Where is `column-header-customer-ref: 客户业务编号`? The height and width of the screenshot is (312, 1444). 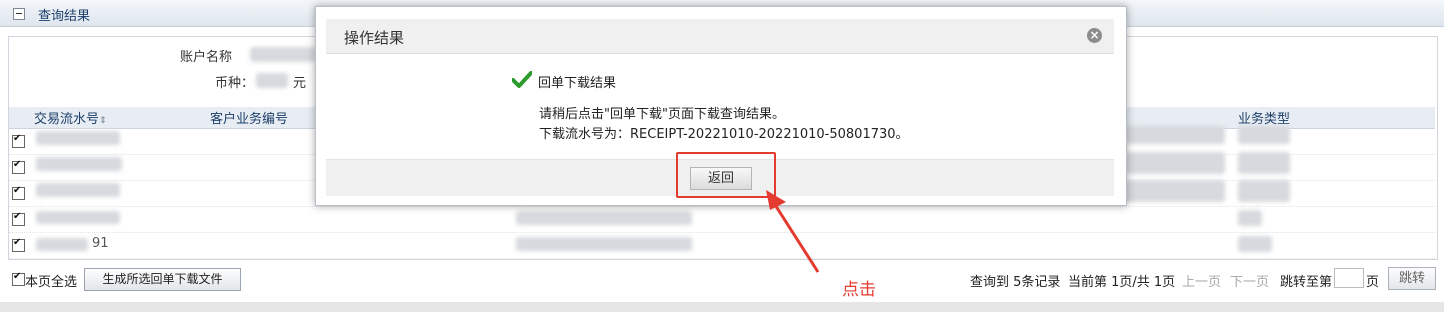
column-header-customer-ref: 客户业务编号 is located at coordinates (249, 119).